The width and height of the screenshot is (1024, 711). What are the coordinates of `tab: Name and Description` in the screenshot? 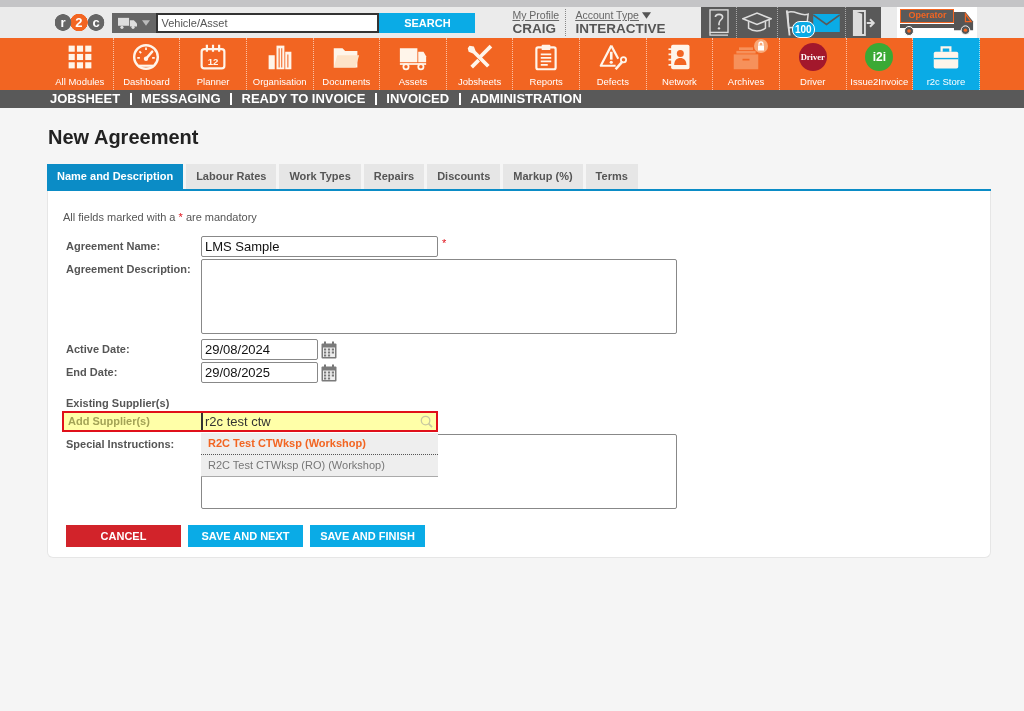 It's located at (115, 176).